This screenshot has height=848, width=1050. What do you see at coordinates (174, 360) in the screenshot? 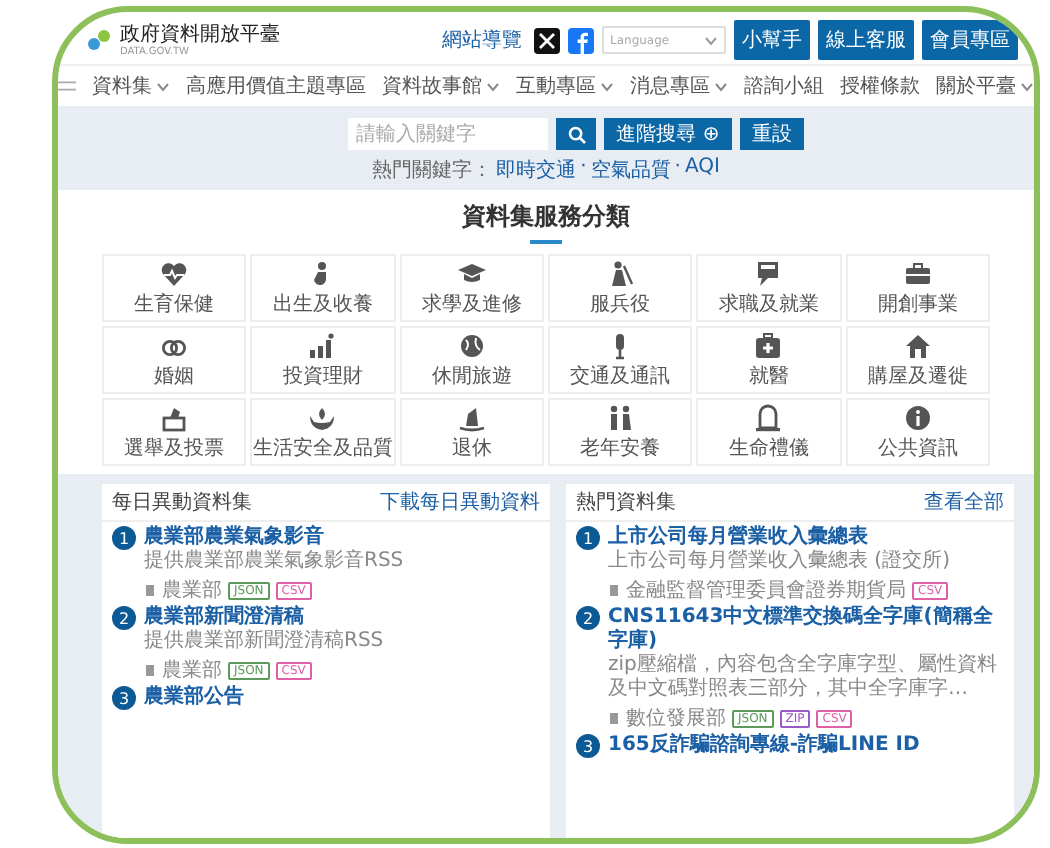
I see `category-tile: 婚姻` at bounding box center [174, 360].